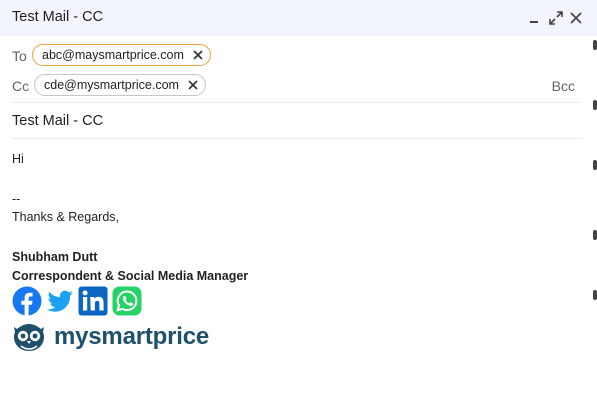  Describe the element at coordinates (111, 85) in the screenshot. I see `cc-recipient-text: cde@mysmartprice.com` at that location.